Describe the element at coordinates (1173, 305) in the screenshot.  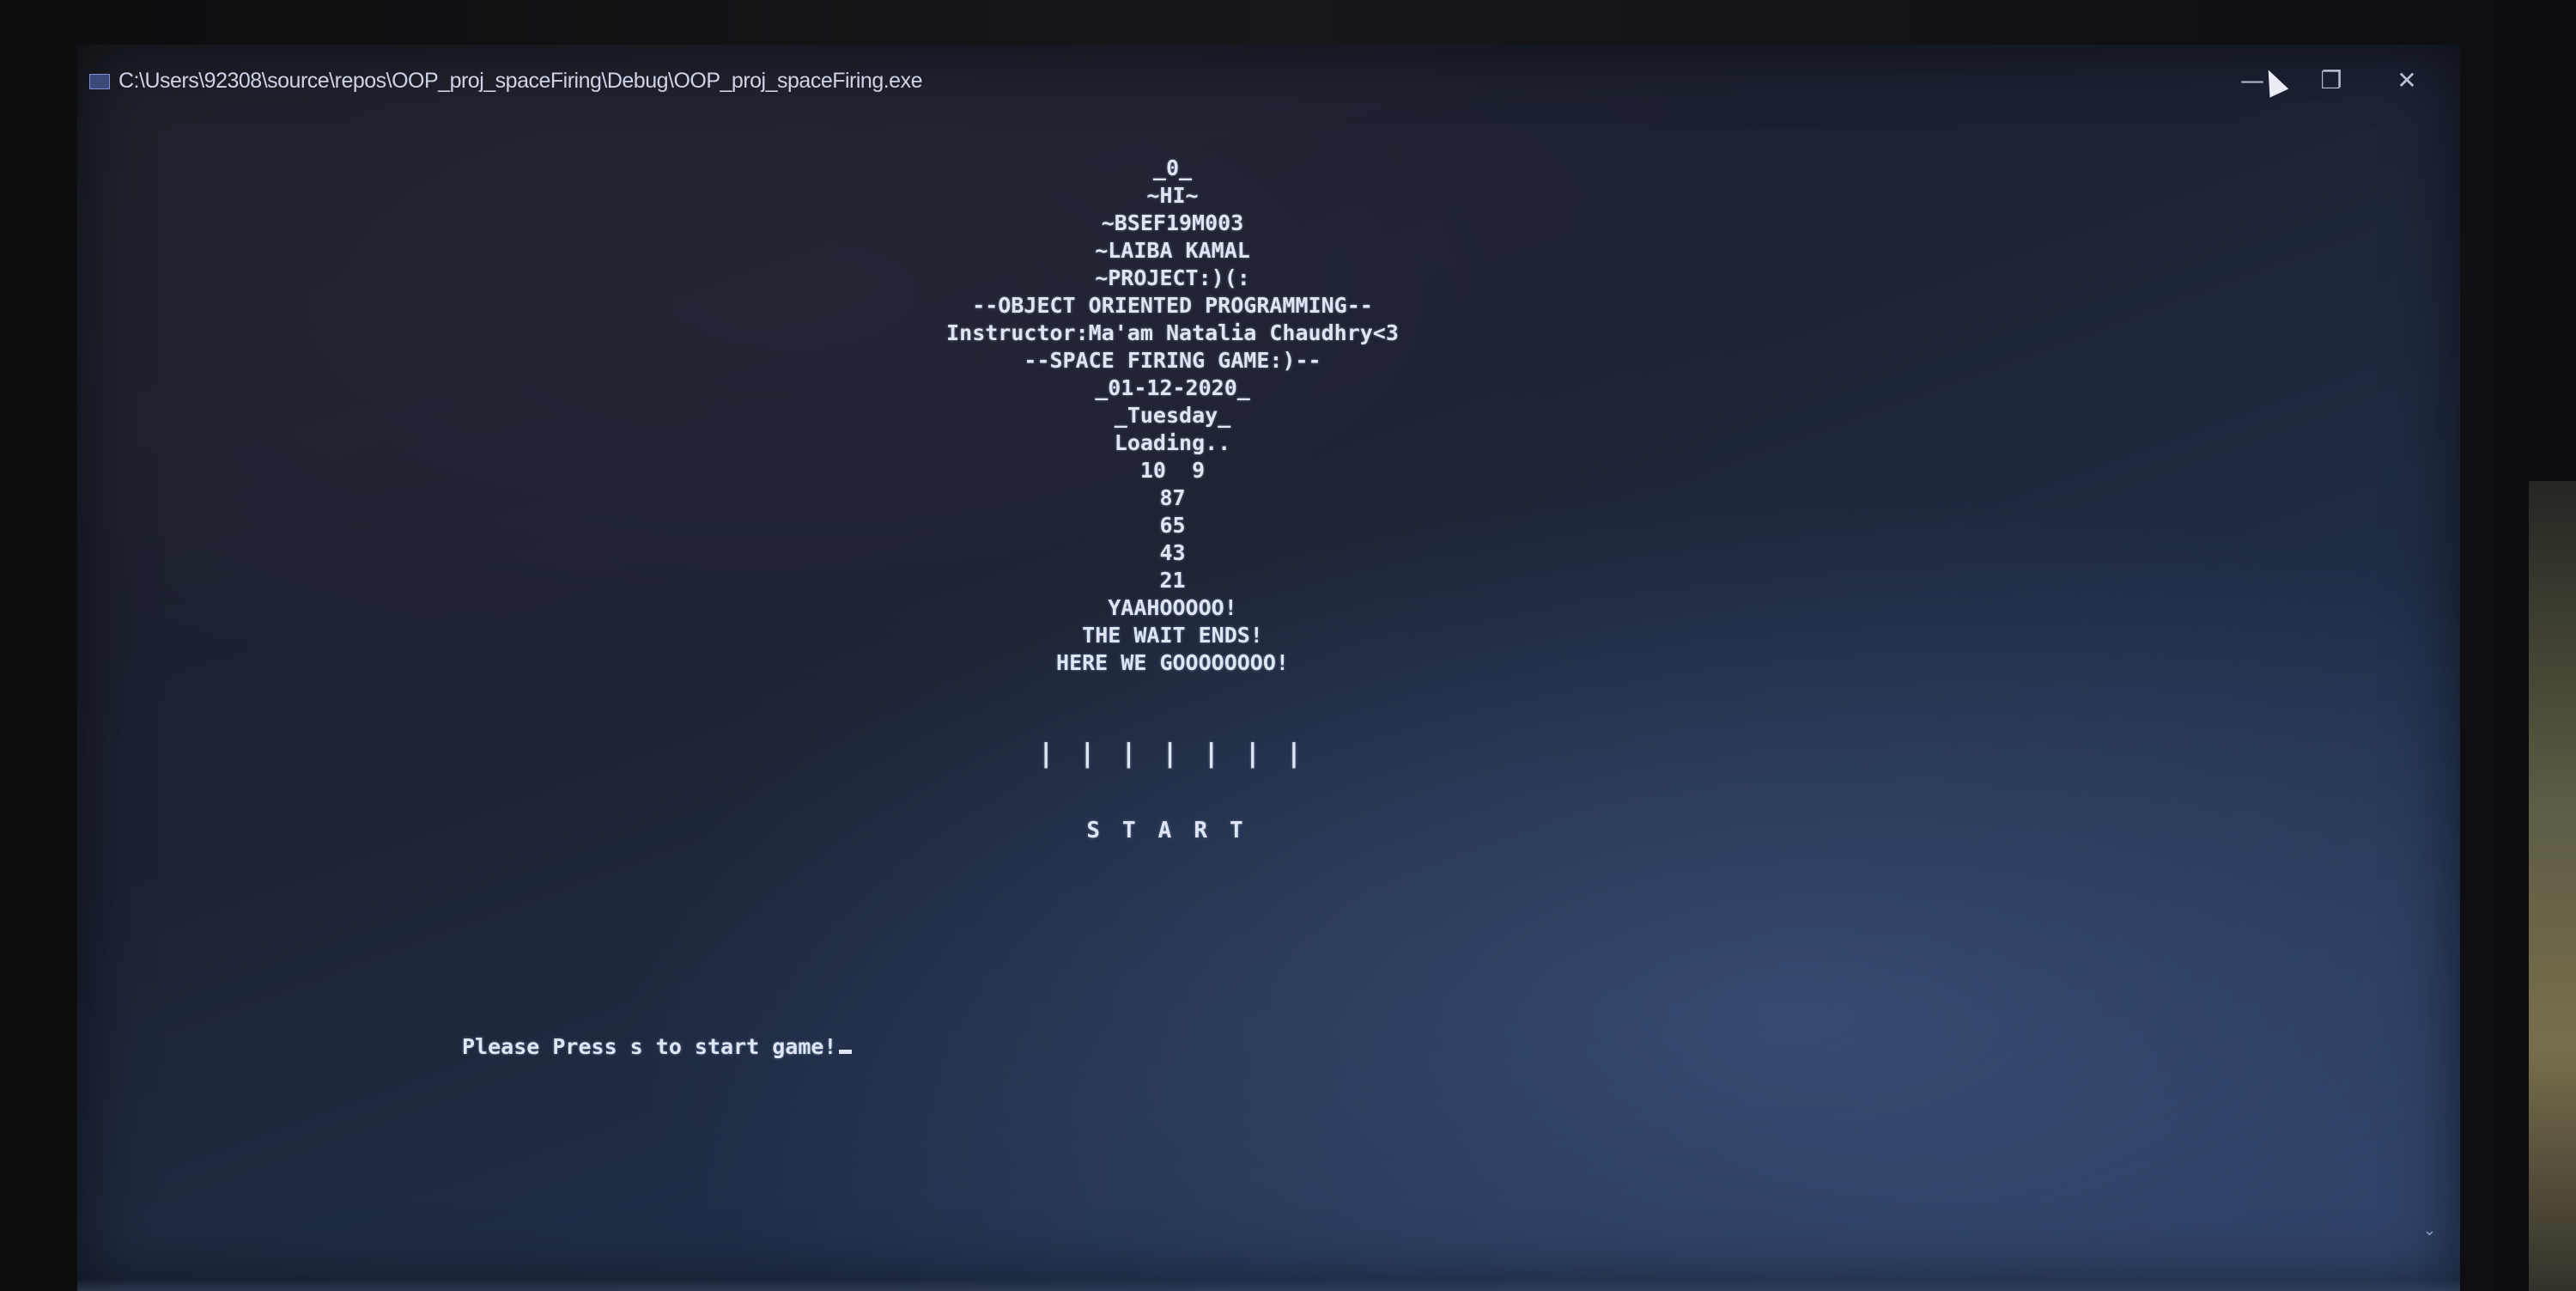
I see `banner-line: --OBJECT ORIENTED PROGRAMMING--` at that location.